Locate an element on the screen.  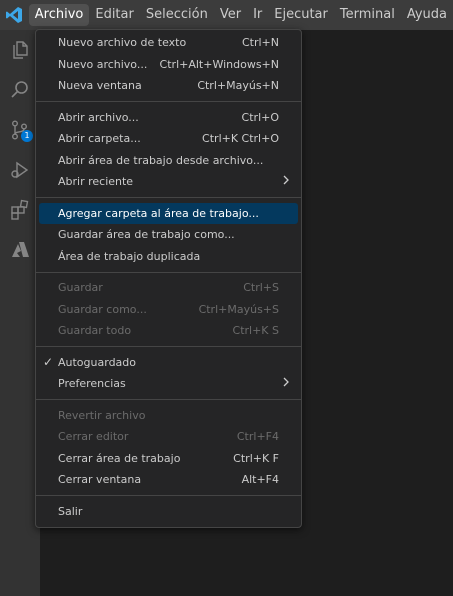
menubar-ayuda: Ayuda is located at coordinates (427, 15).